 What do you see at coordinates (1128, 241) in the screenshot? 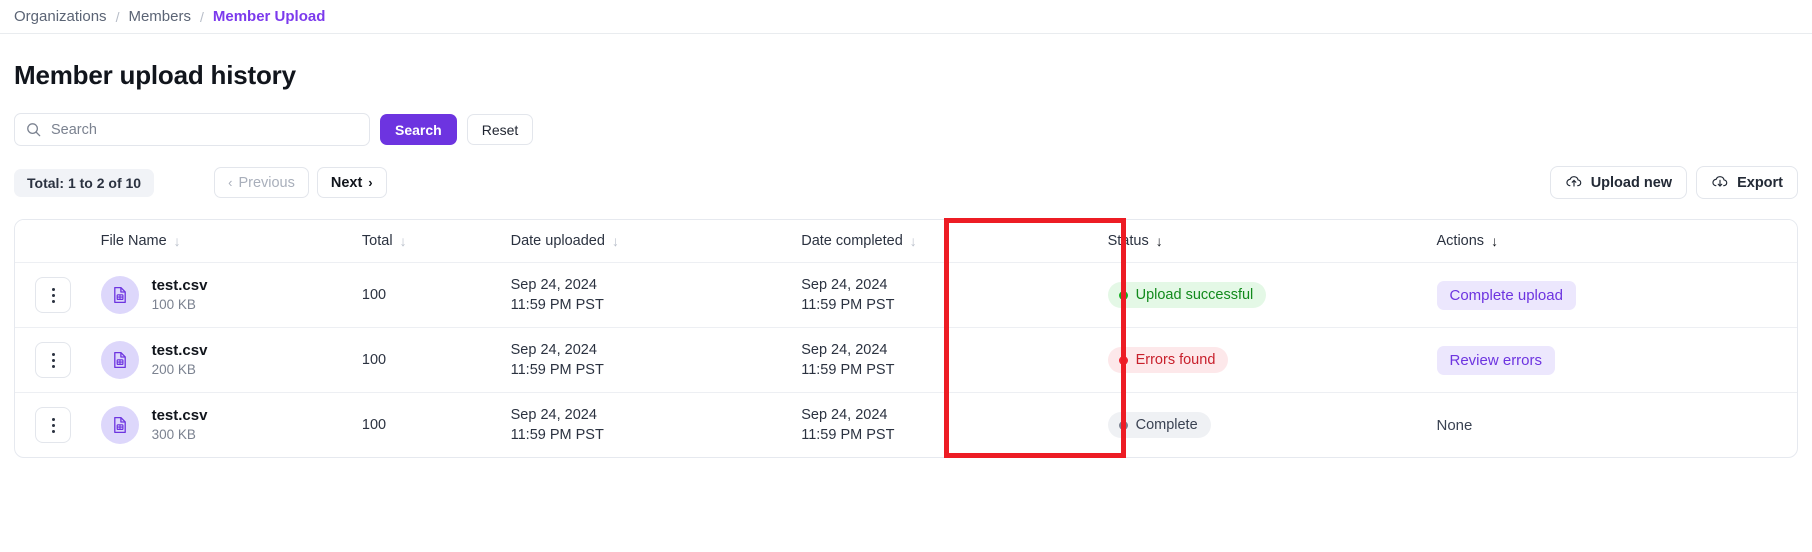
I see `column-label: Status` at bounding box center [1128, 241].